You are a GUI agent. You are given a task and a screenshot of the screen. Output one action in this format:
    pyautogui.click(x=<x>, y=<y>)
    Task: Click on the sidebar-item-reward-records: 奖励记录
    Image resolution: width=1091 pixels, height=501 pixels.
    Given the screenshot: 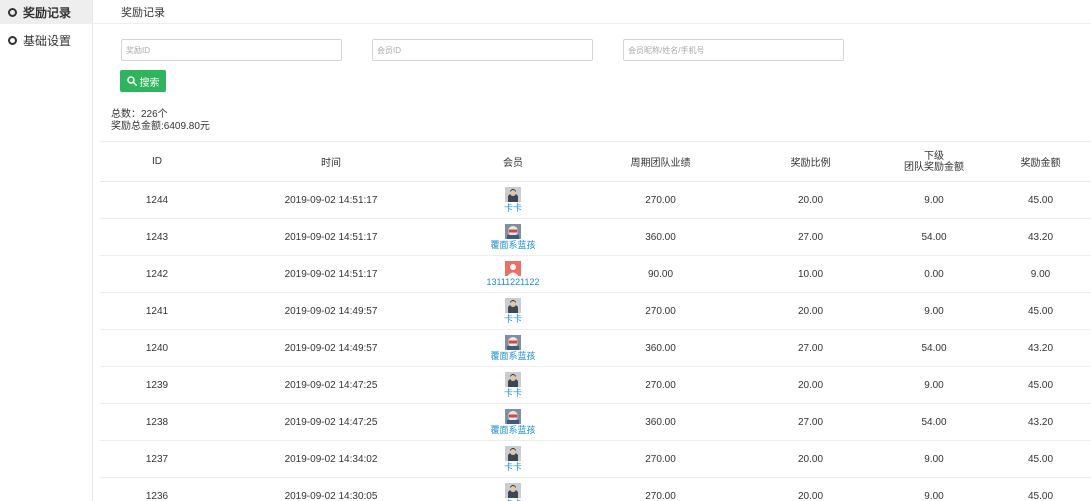 What is the action you would take?
    pyautogui.click(x=46, y=12)
    